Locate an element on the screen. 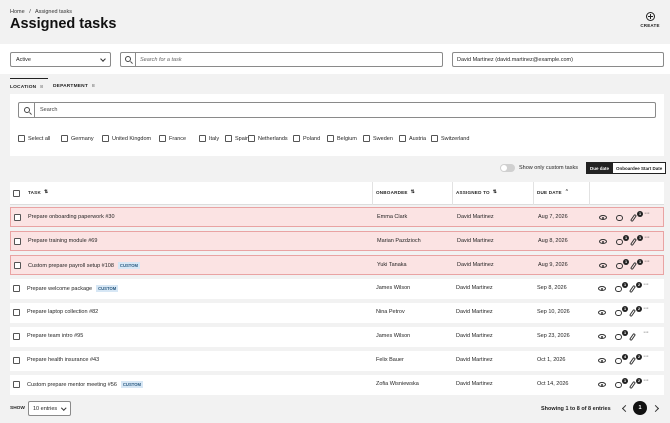  country-switzerland: Switzerland is located at coordinates (450, 138).